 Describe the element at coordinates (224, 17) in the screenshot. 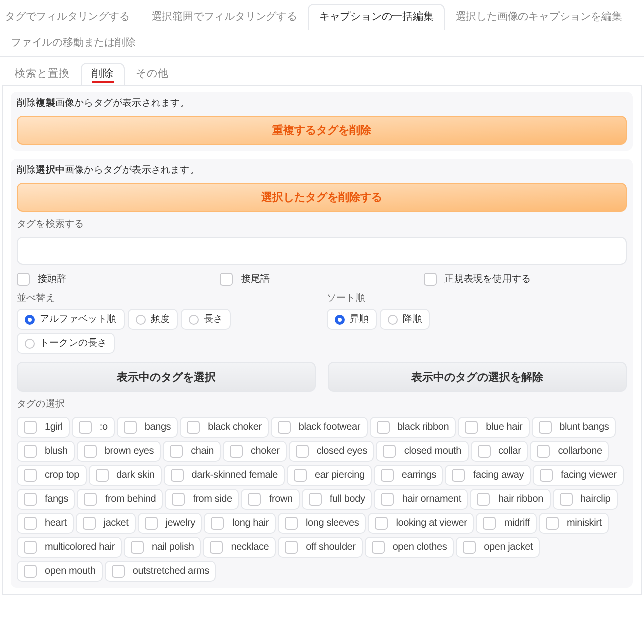

I see `tab: 選択範囲でフィルタリングする` at that location.